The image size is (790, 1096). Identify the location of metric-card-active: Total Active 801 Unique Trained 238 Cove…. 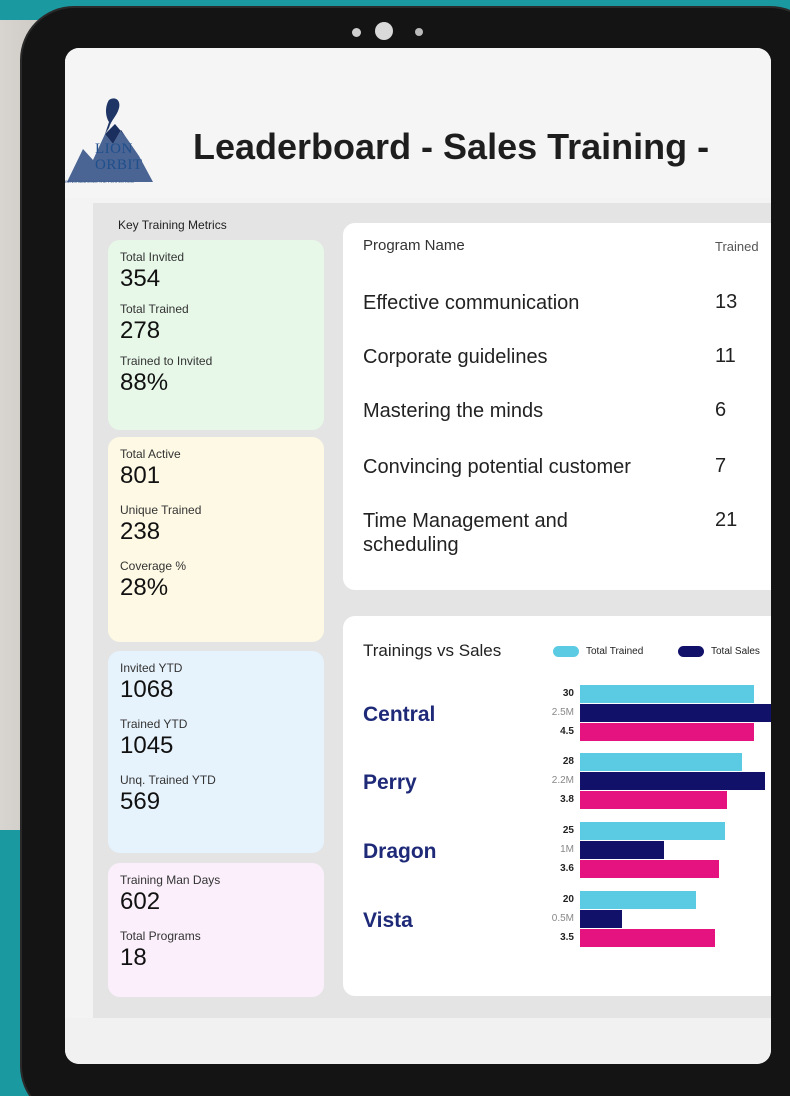
(216, 539).